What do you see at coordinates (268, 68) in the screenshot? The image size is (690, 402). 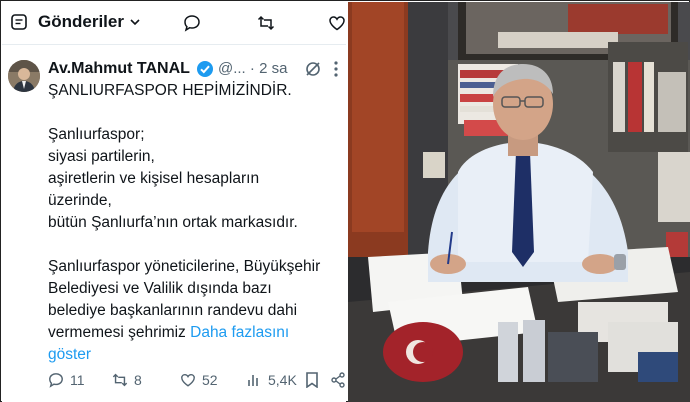 I see `tweet-time: · 2 sa` at bounding box center [268, 68].